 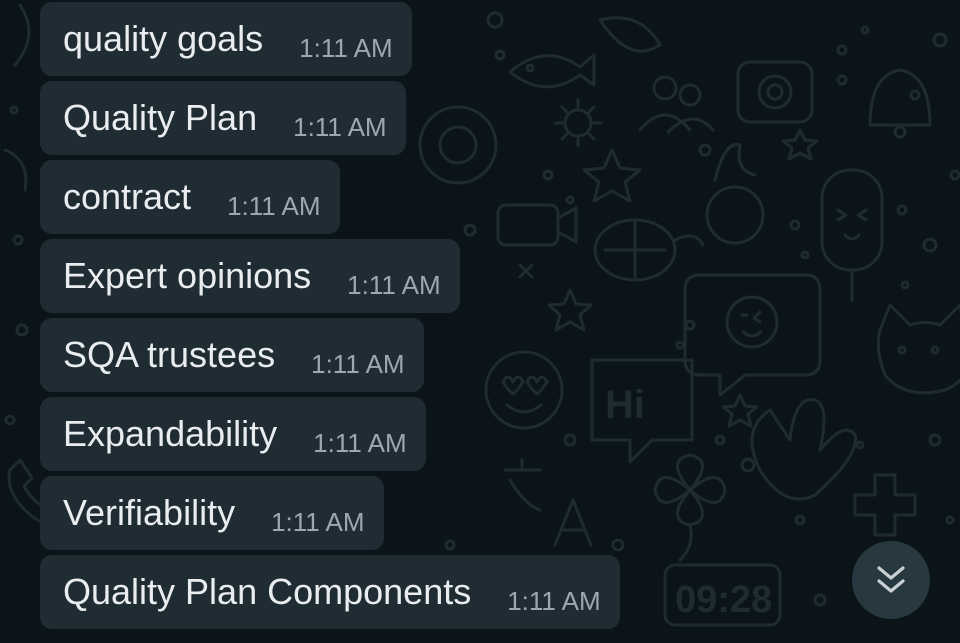 What do you see at coordinates (127, 196) in the screenshot?
I see `message-text: contract` at bounding box center [127, 196].